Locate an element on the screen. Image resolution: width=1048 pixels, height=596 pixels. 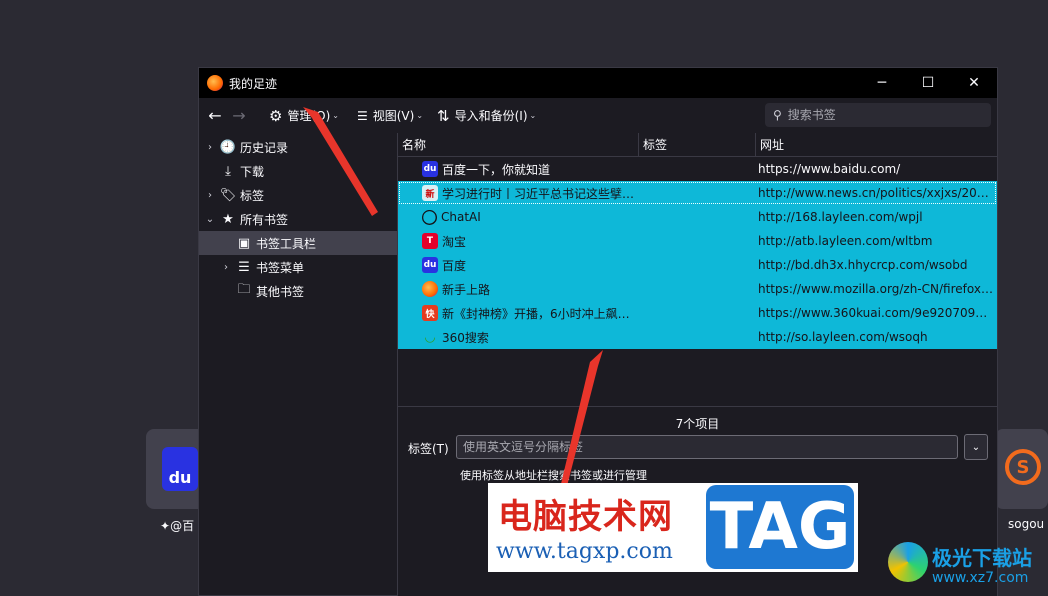
row-url: https://www.baidu.com/ is located at coordinates (829, 169).